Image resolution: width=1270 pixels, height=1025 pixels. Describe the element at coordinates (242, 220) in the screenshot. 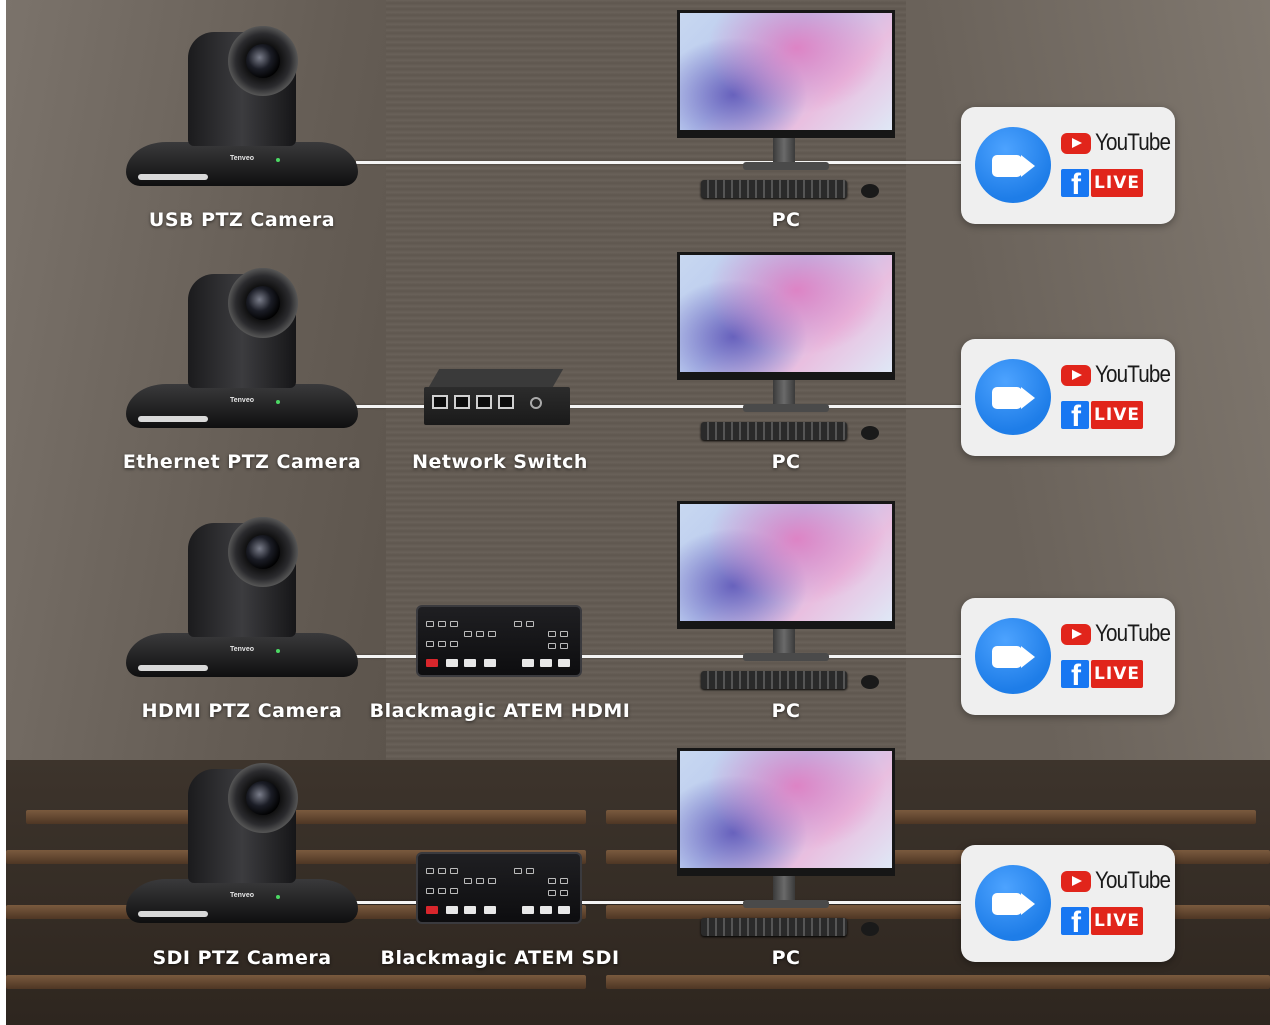

I see `usb-ptz-camera-label: USB PTZ Camera` at that location.